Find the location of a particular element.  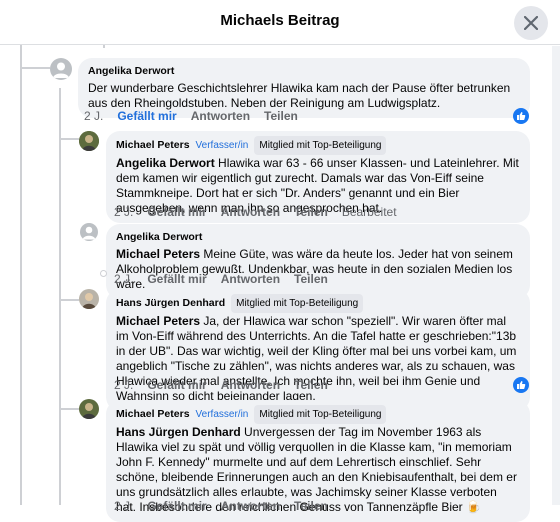

mention-link: Hans Jürgen Denhard is located at coordinates (178, 432).